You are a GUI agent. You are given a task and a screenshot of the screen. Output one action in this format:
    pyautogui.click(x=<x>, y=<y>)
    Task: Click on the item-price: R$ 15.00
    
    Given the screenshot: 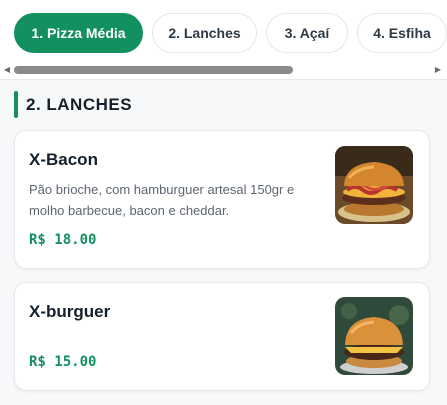 What is the action you would take?
    pyautogui.click(x=63, y=362)
    